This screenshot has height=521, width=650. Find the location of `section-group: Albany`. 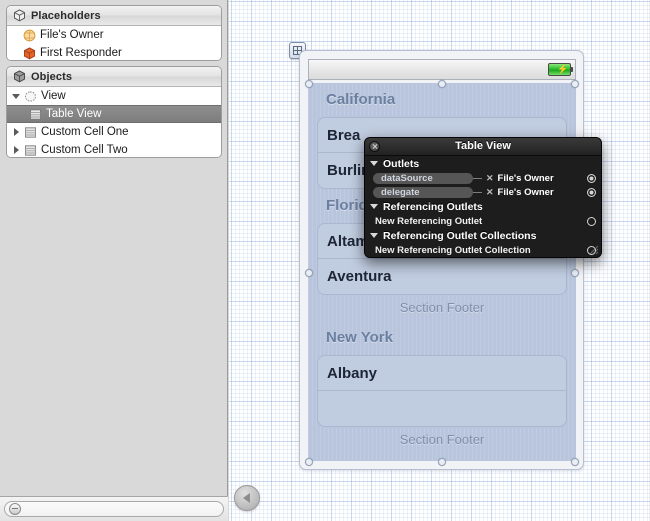

section-group: Albany is located at coordinates (442, 391).